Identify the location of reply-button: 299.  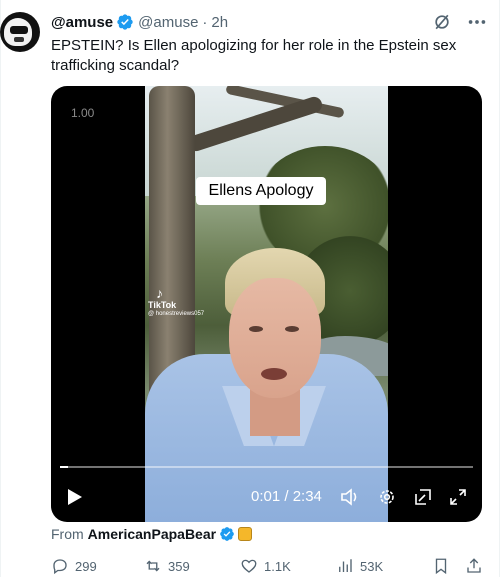
(74, 566).